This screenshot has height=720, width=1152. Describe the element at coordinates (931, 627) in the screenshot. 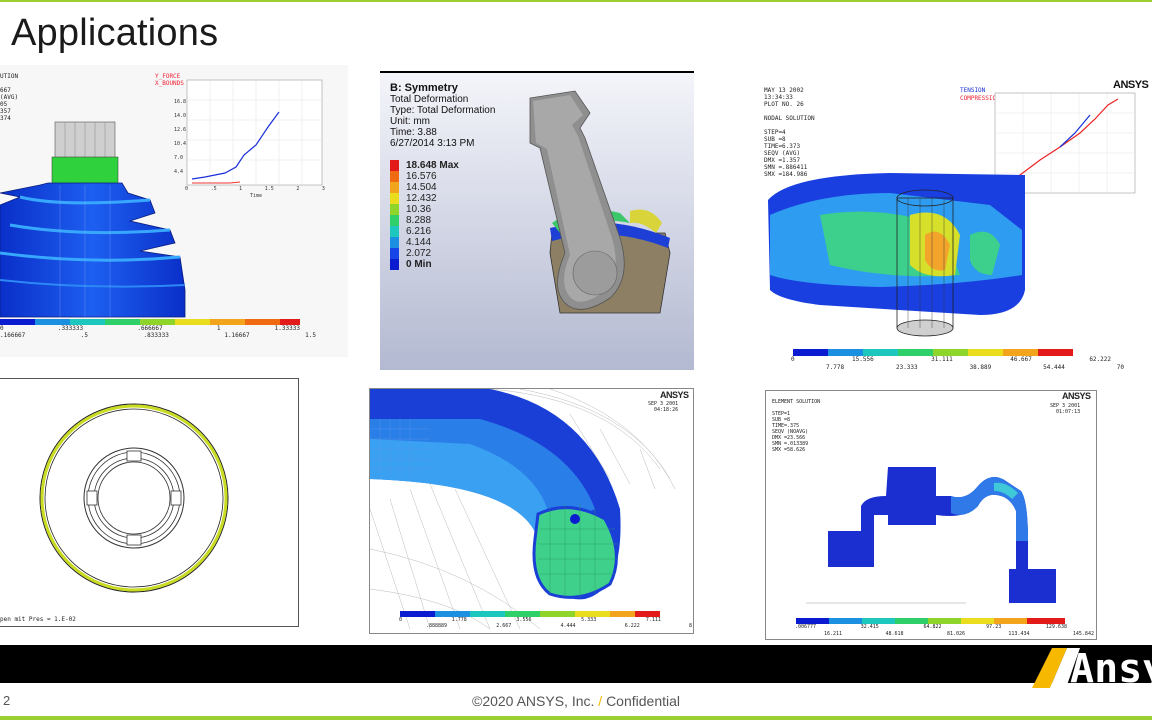

I see `element-legend-top-labels: .006777 32.415 64.822 97.23 129.638` at that location.